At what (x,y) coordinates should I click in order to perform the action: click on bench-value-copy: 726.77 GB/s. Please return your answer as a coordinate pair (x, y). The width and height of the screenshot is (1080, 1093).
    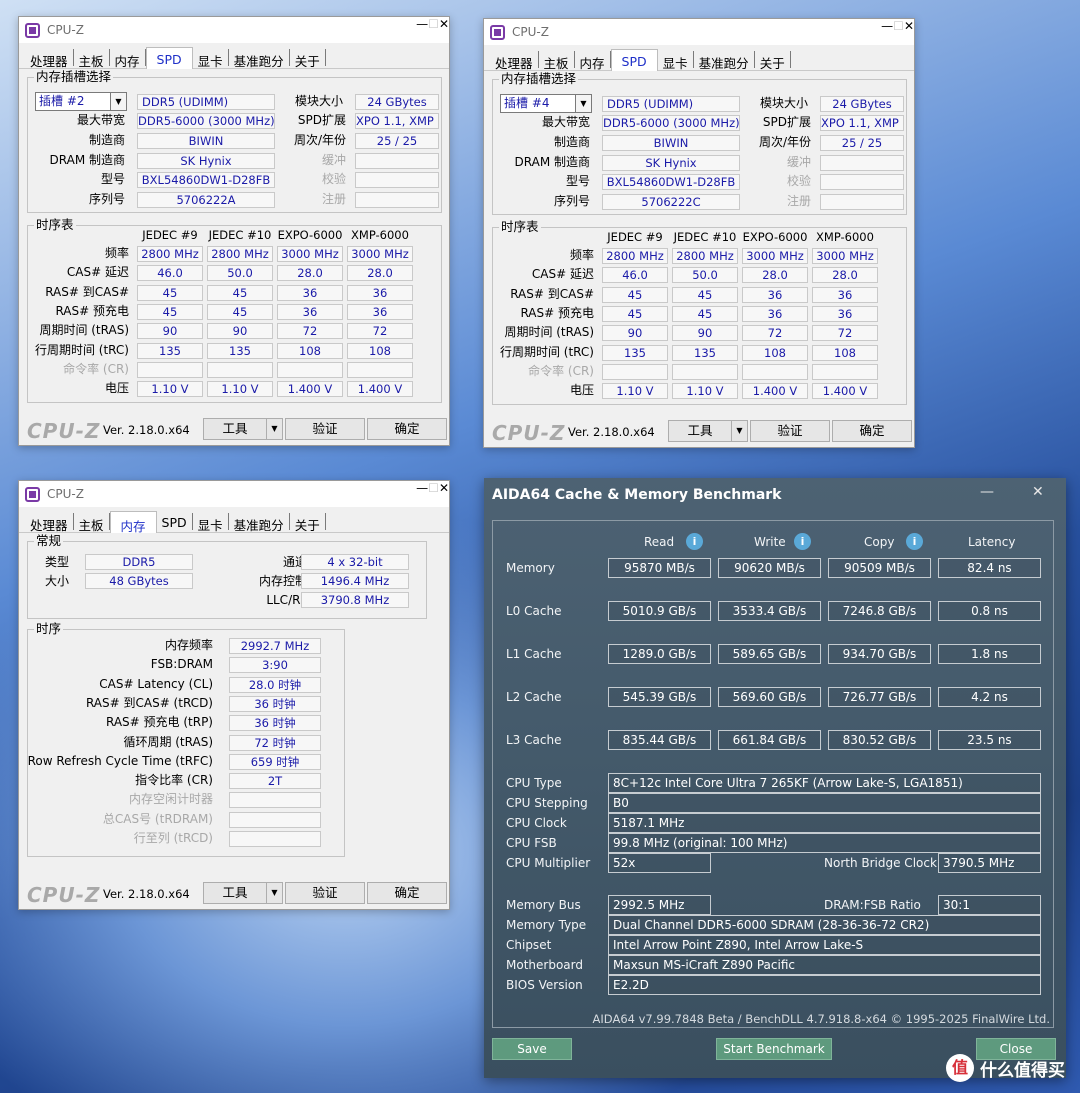
    Looking at the image, I should click on (879, 697).